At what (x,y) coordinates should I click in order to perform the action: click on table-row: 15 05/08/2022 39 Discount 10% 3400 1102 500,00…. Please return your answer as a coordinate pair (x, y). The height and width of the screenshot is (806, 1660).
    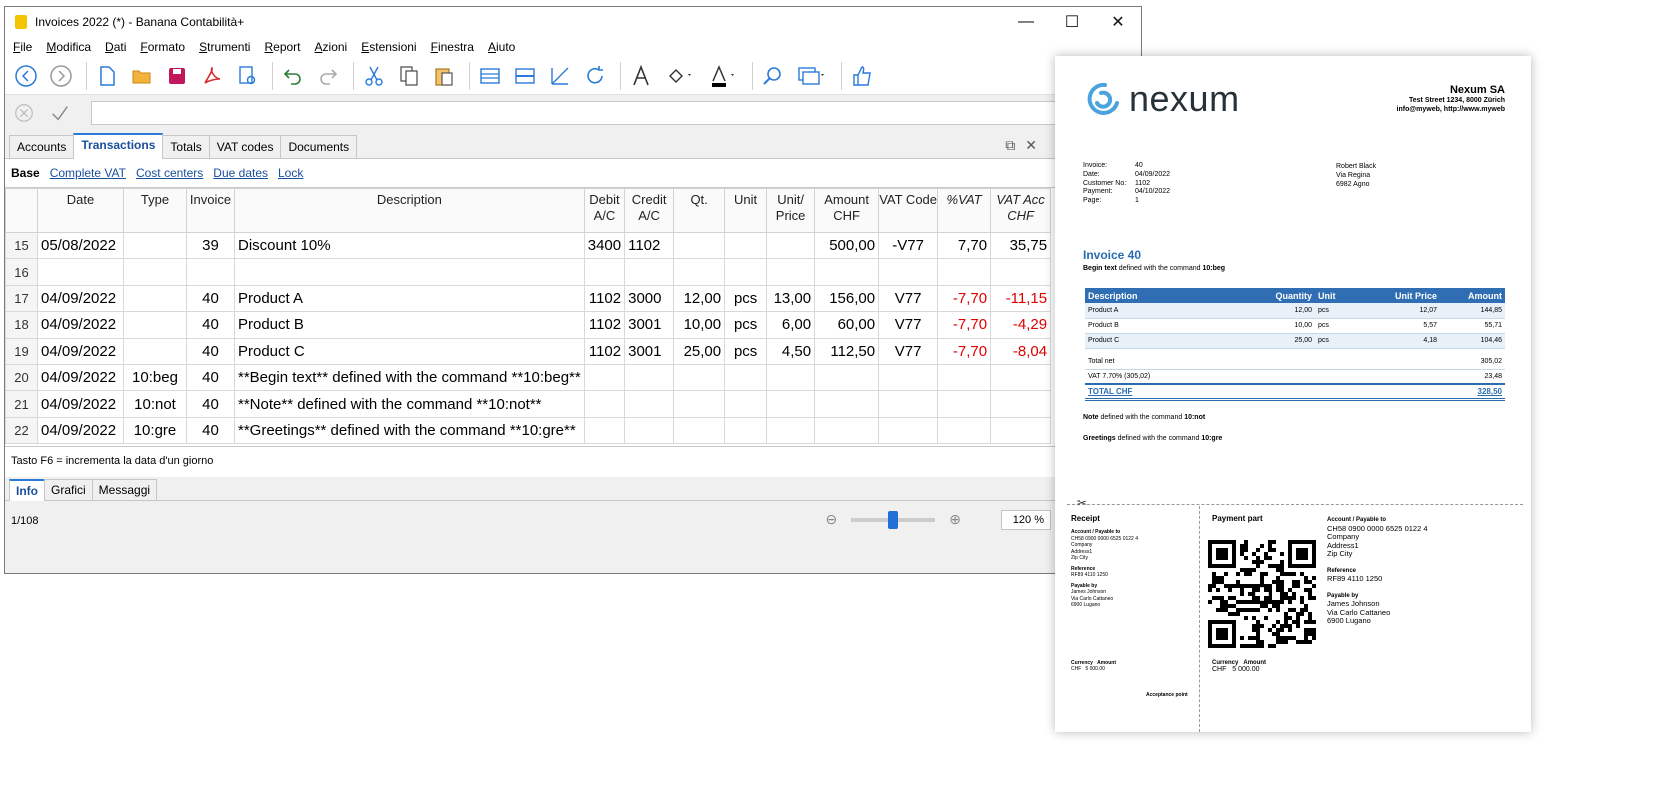
    Looking at the image, I should click on (528, 245).